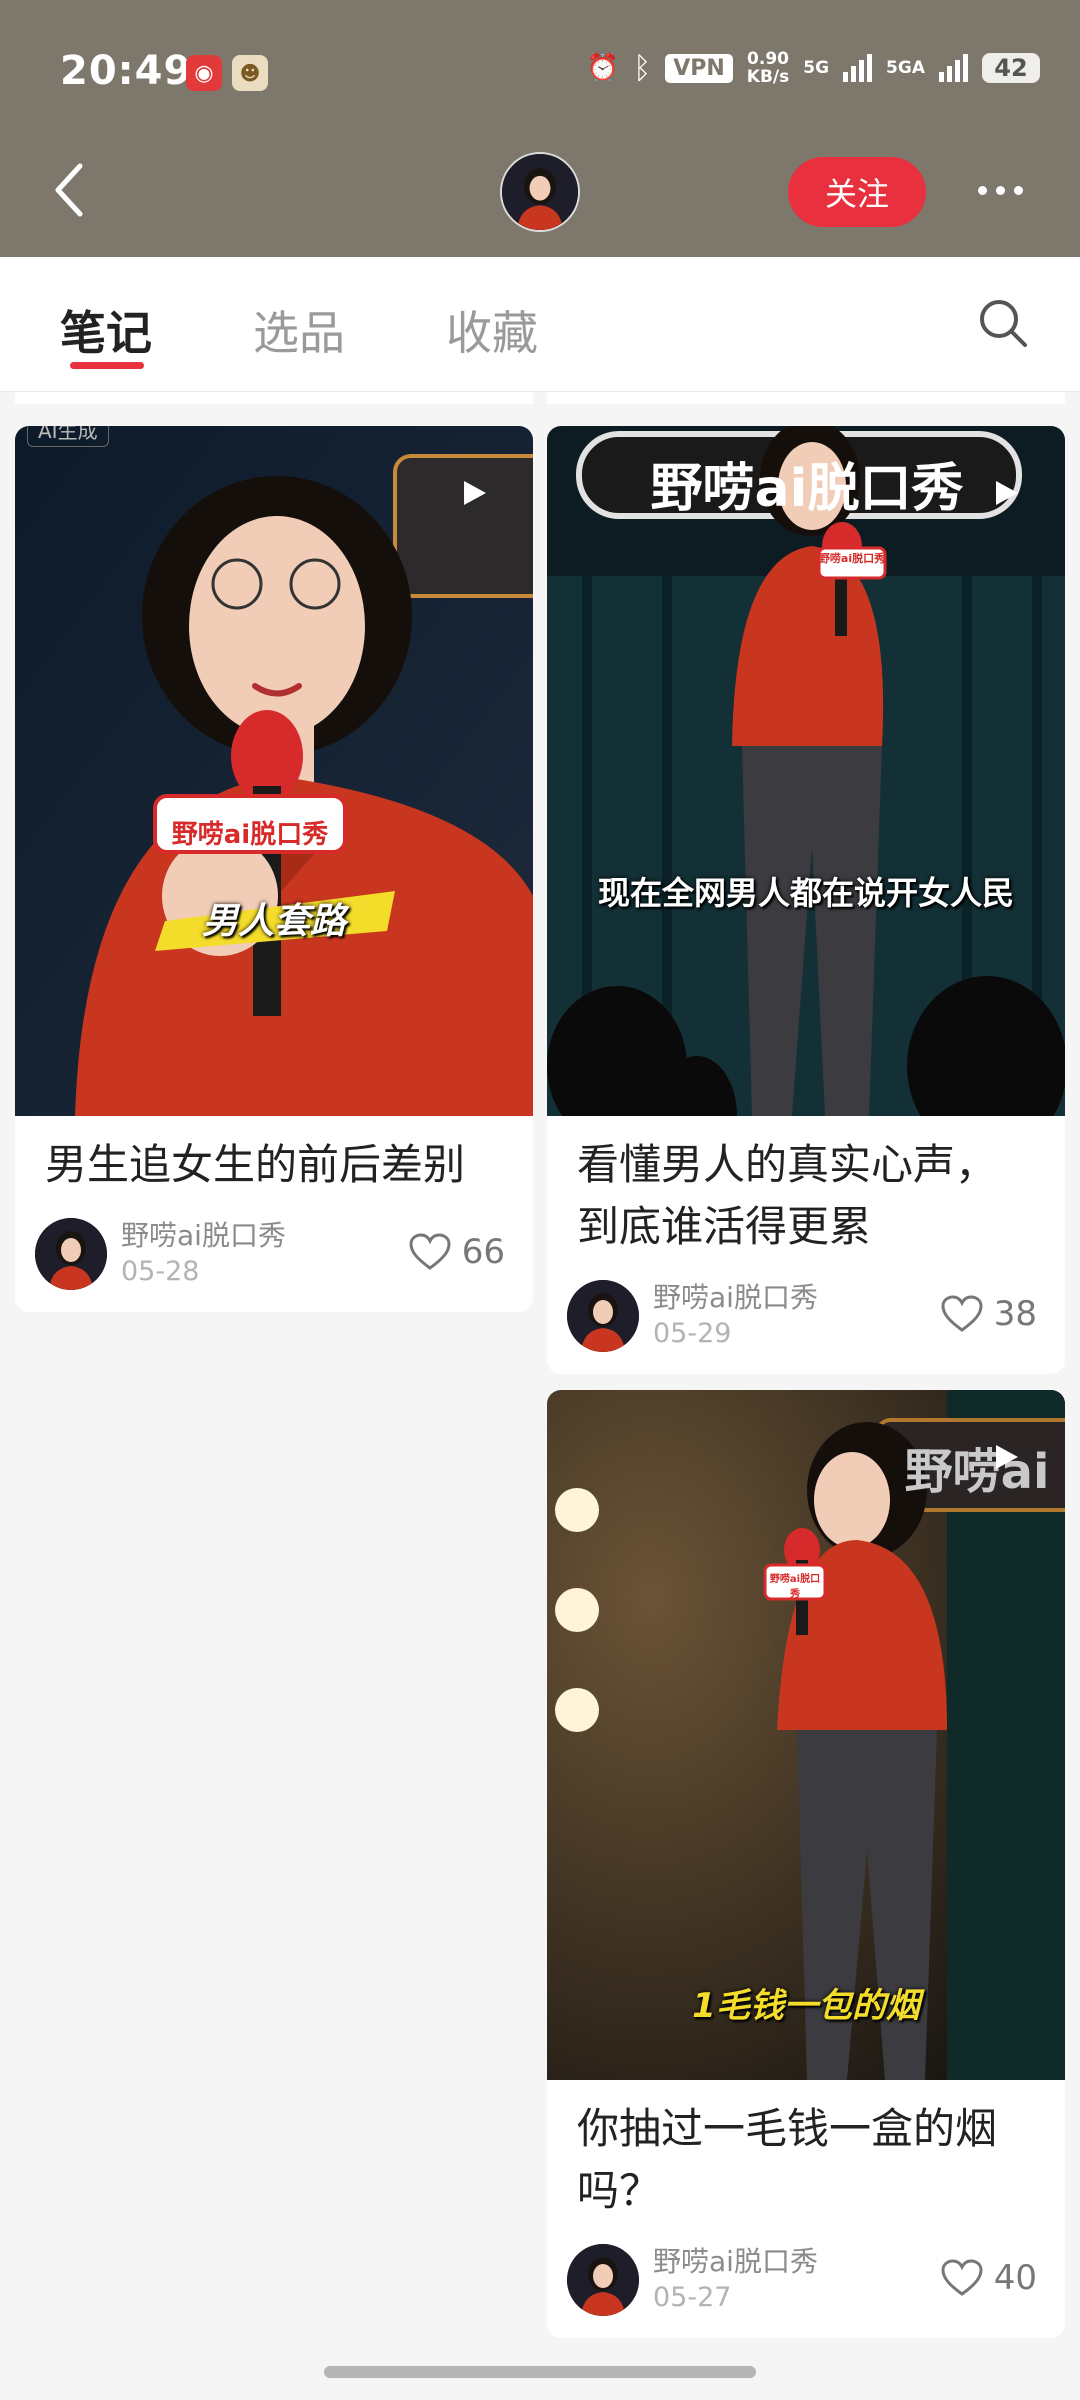 The height and width of the screenshot is (2400, 1080). What do you see at coordinates (977, 1472) in the screenshot?
I see `cover-stage-sign: 野唠ai` at bounding box center [977, 1472].